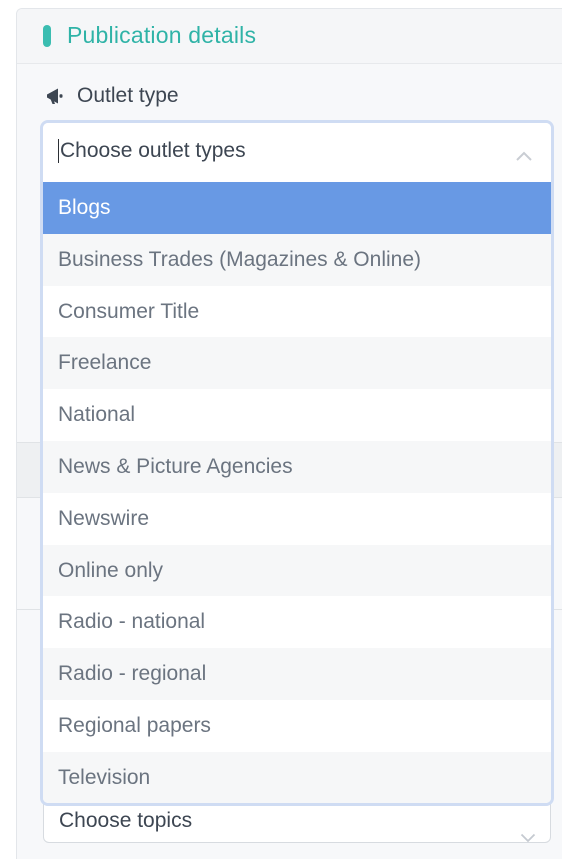 The image size is (562, 859). Describe the element at coordinates (297, 363) in the screenshot. I see `option-freelance: Freelance` at that location.